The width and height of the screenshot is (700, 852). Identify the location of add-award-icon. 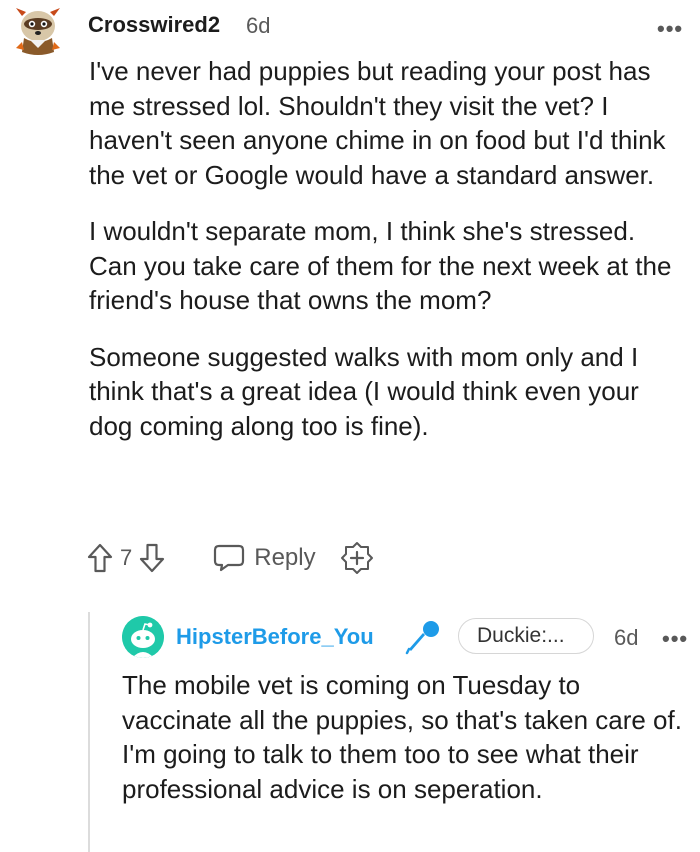
(357, 558).